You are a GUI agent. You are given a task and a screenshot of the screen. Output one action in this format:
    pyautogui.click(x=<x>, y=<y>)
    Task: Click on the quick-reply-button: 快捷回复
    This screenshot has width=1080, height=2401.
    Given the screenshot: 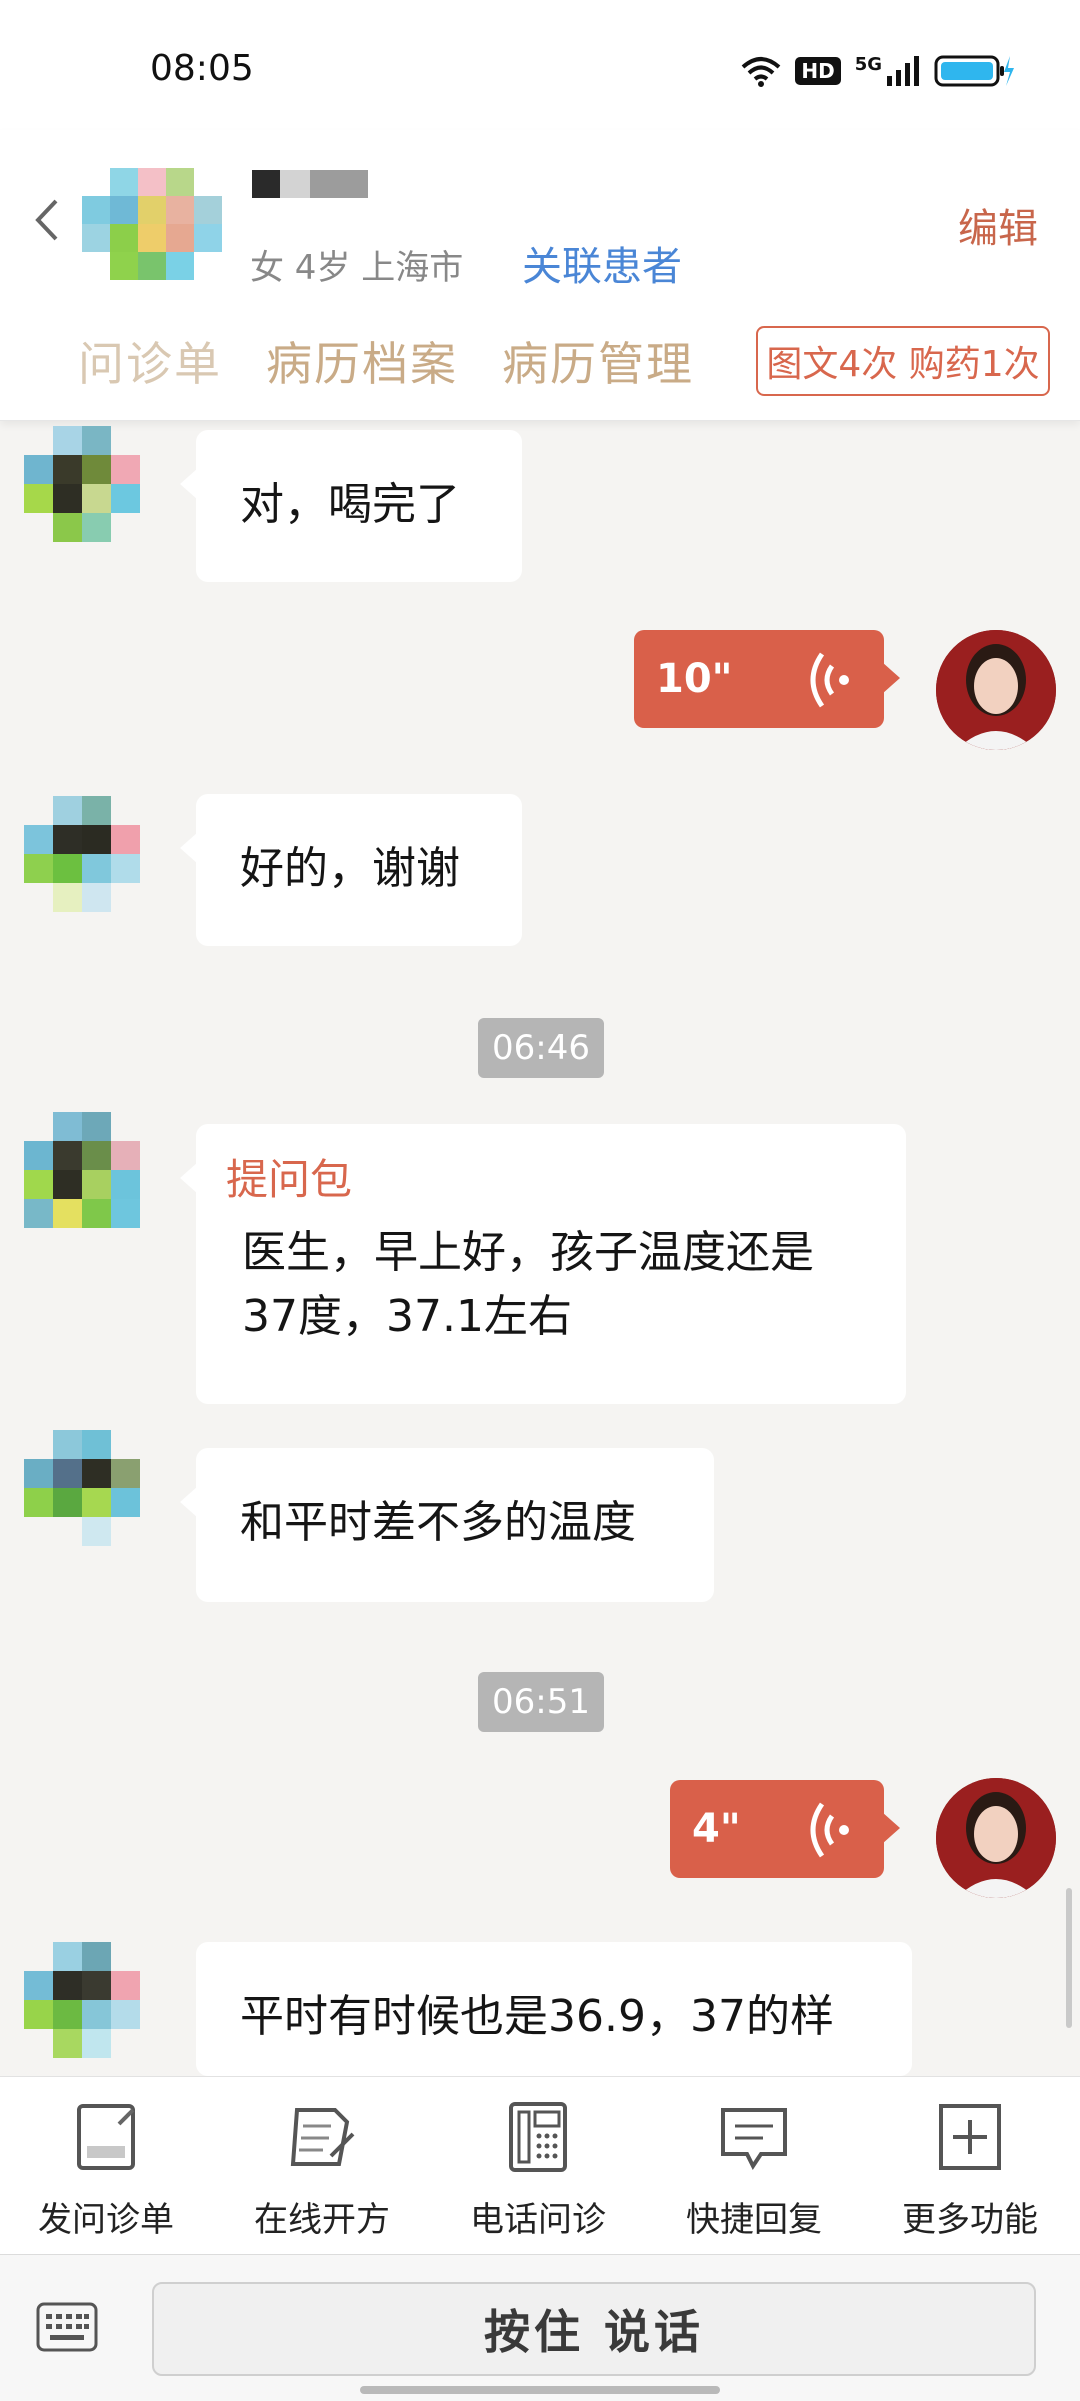 What is the action you would take?
    pyautogui.click(x=754, y=2170)
    